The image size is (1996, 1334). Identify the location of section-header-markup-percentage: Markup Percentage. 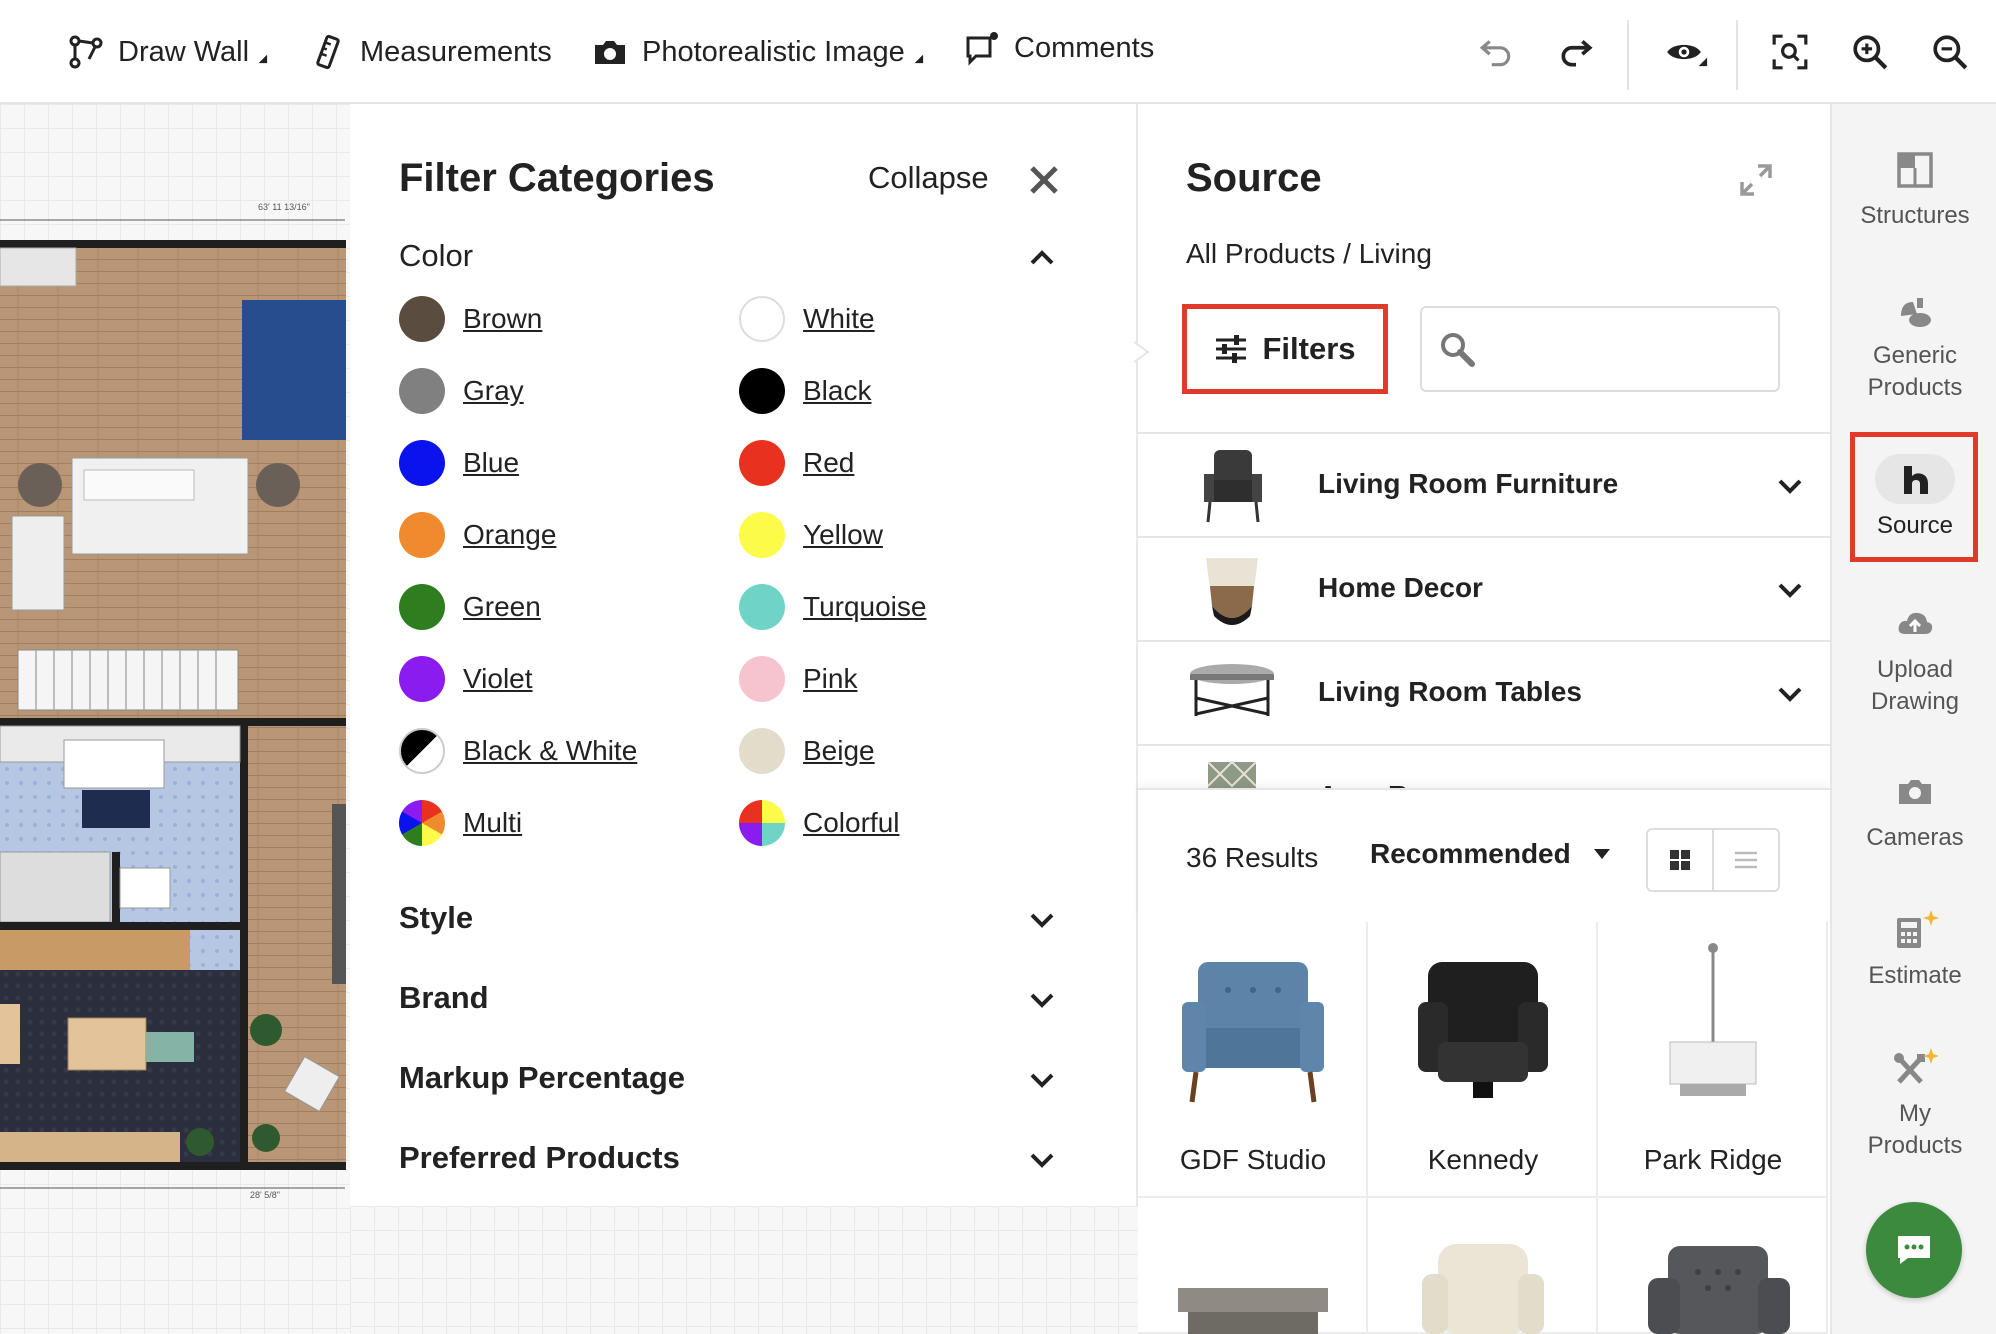
(542, 1078).